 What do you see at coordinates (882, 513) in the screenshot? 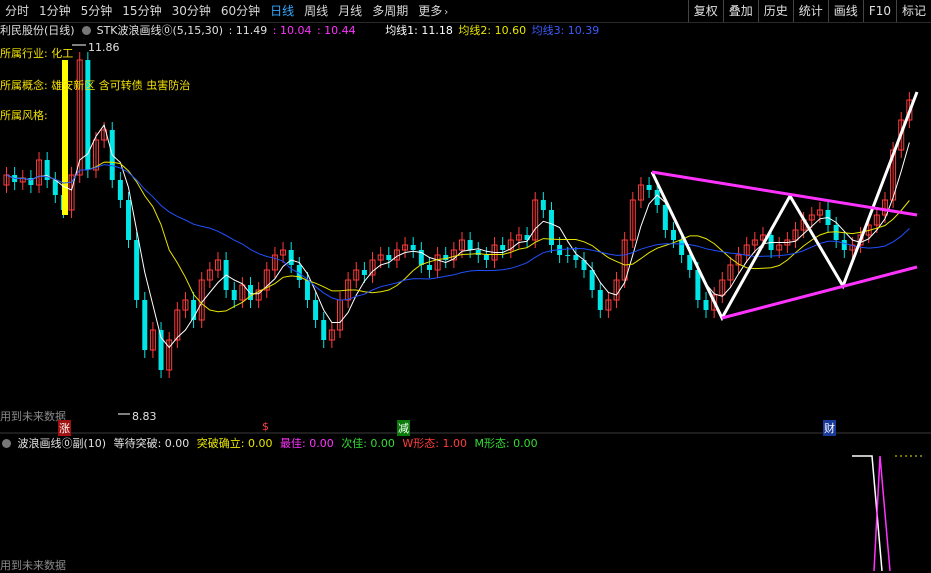
I see `sub-signal-line-magenta` at bounding box center [882, 513].